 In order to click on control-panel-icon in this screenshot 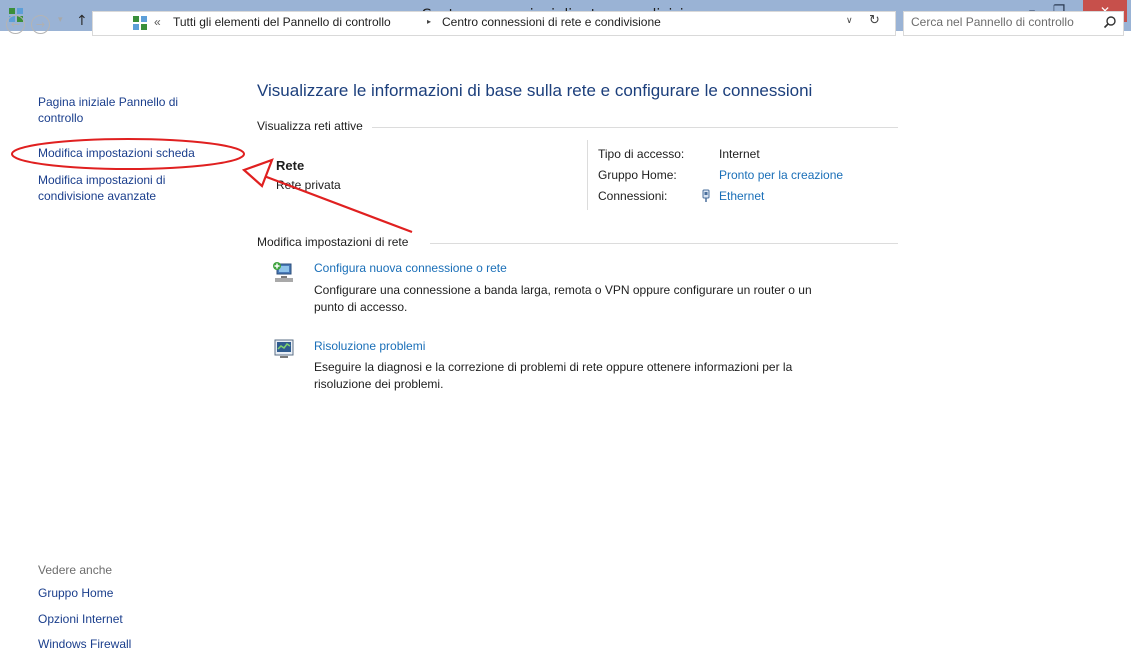, I will do `click(140, 23)`.